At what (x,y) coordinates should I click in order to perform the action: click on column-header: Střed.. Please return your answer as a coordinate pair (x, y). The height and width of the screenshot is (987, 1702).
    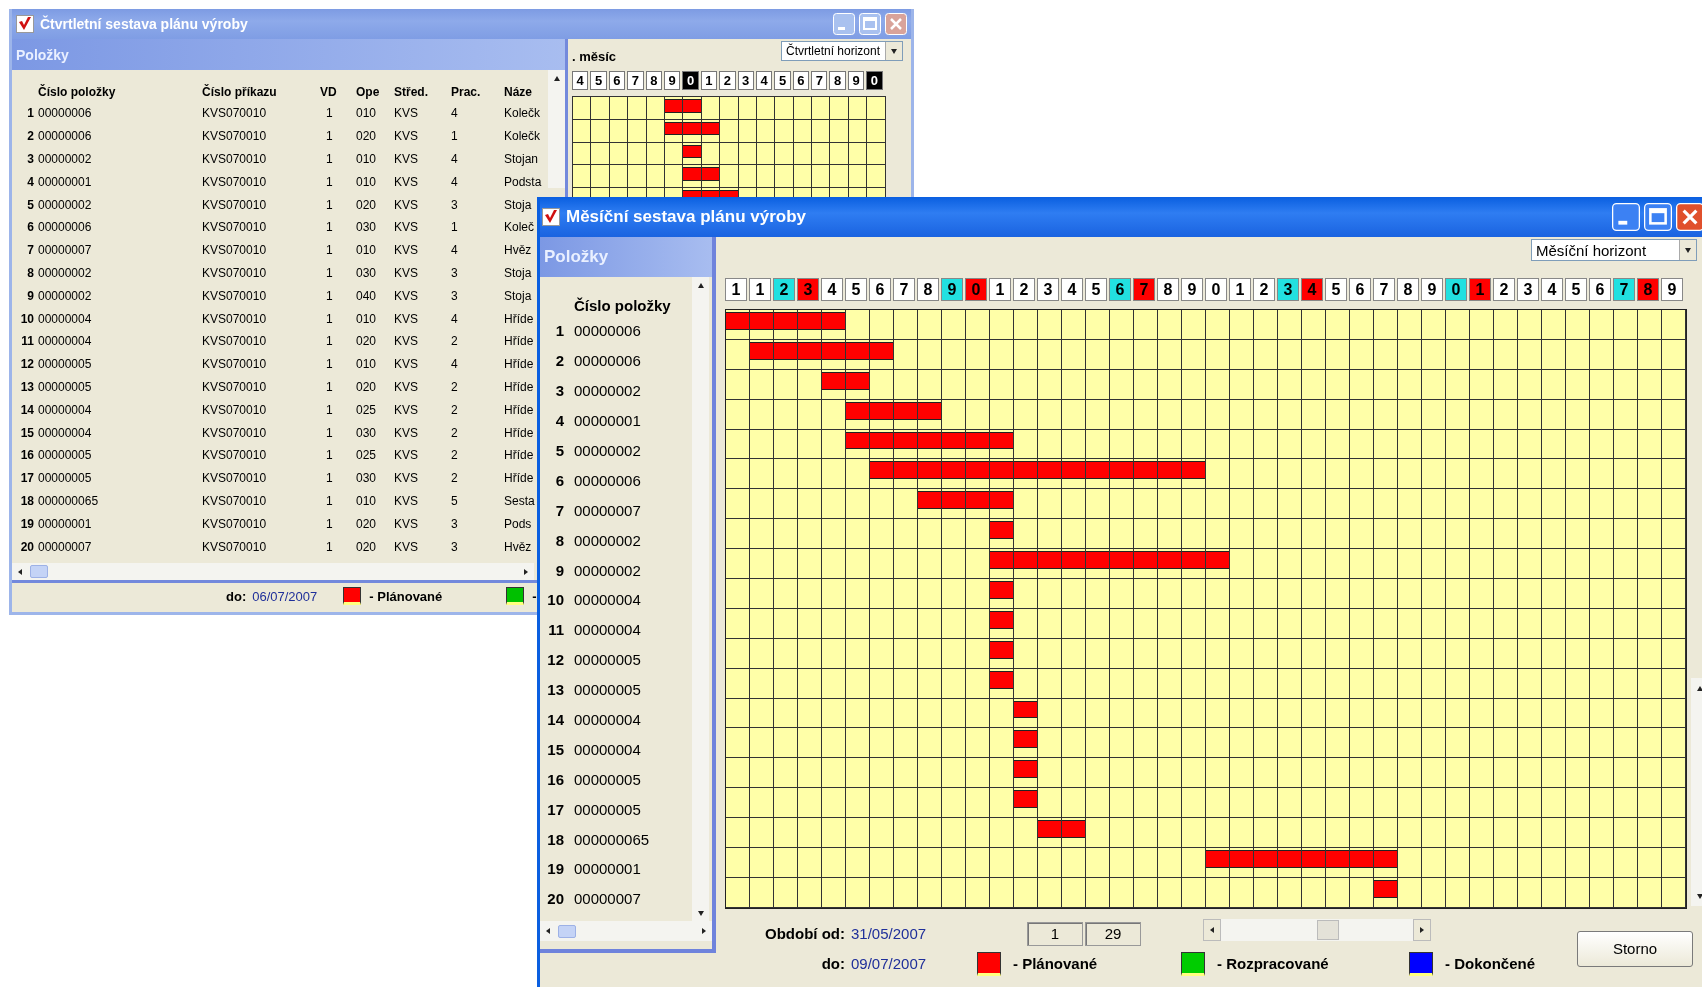
    Looking at the image, I should click on (422, 92).